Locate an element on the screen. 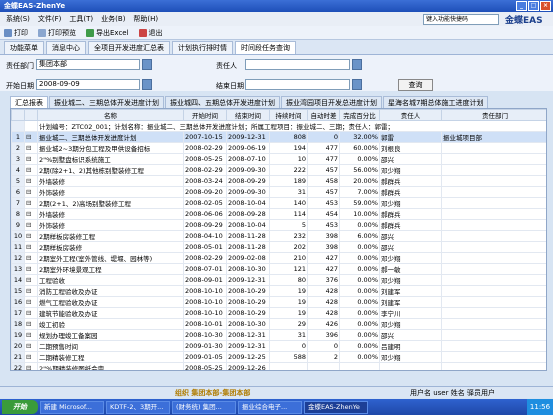 This screenshot has height=415, width=553. print-button: 打印 is located at coordinates (16, 33).